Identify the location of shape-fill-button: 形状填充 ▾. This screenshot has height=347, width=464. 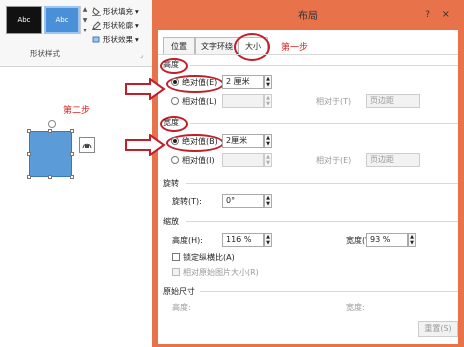
(115, 11).